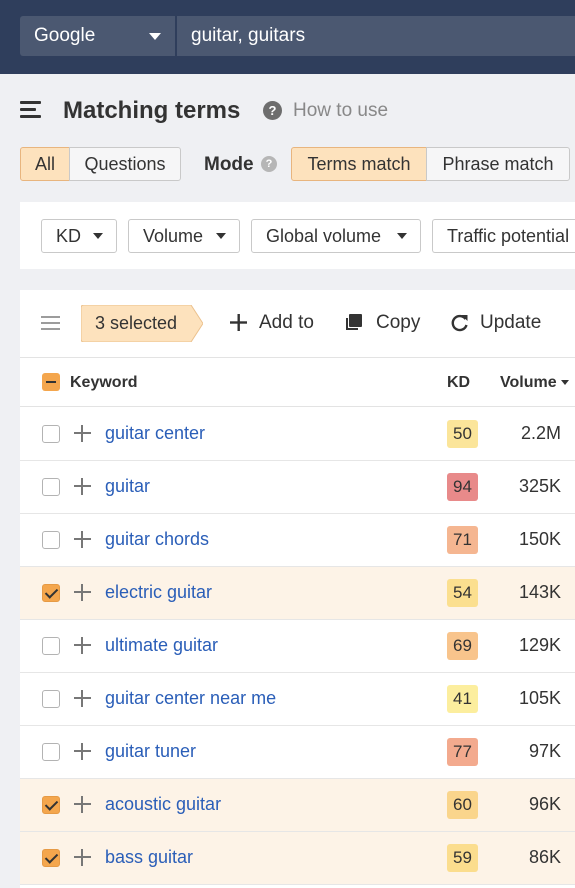 This screenshot has width=575, height=888. I want to click on volume-value: 2.2M, so click(540, 433).